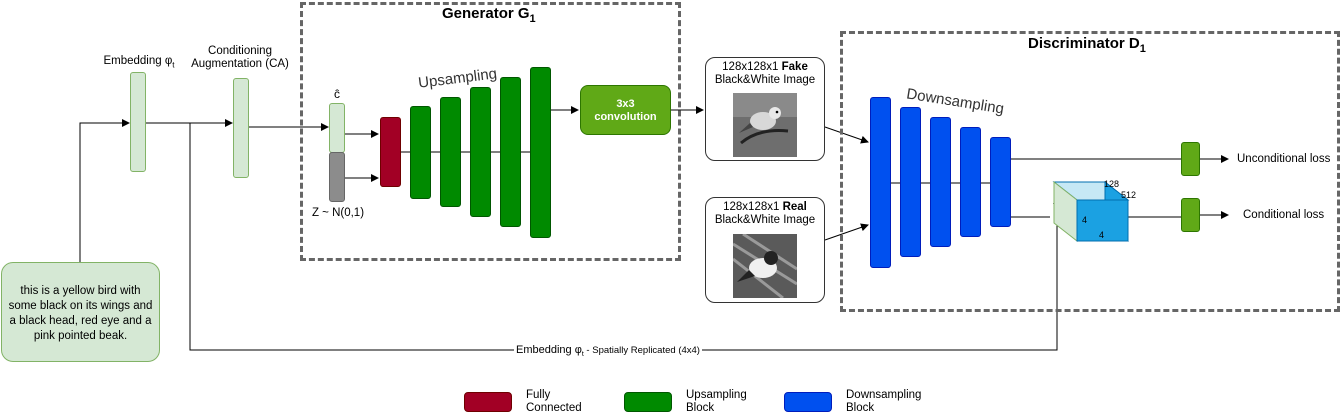 Image resolution: width=1343 pixels, height=417 pixels. What do you see at coordinates (338, 213) in the screenshot?
I see `noise-label: Z ~ N(0,1)` at bounding box center [338, 213].